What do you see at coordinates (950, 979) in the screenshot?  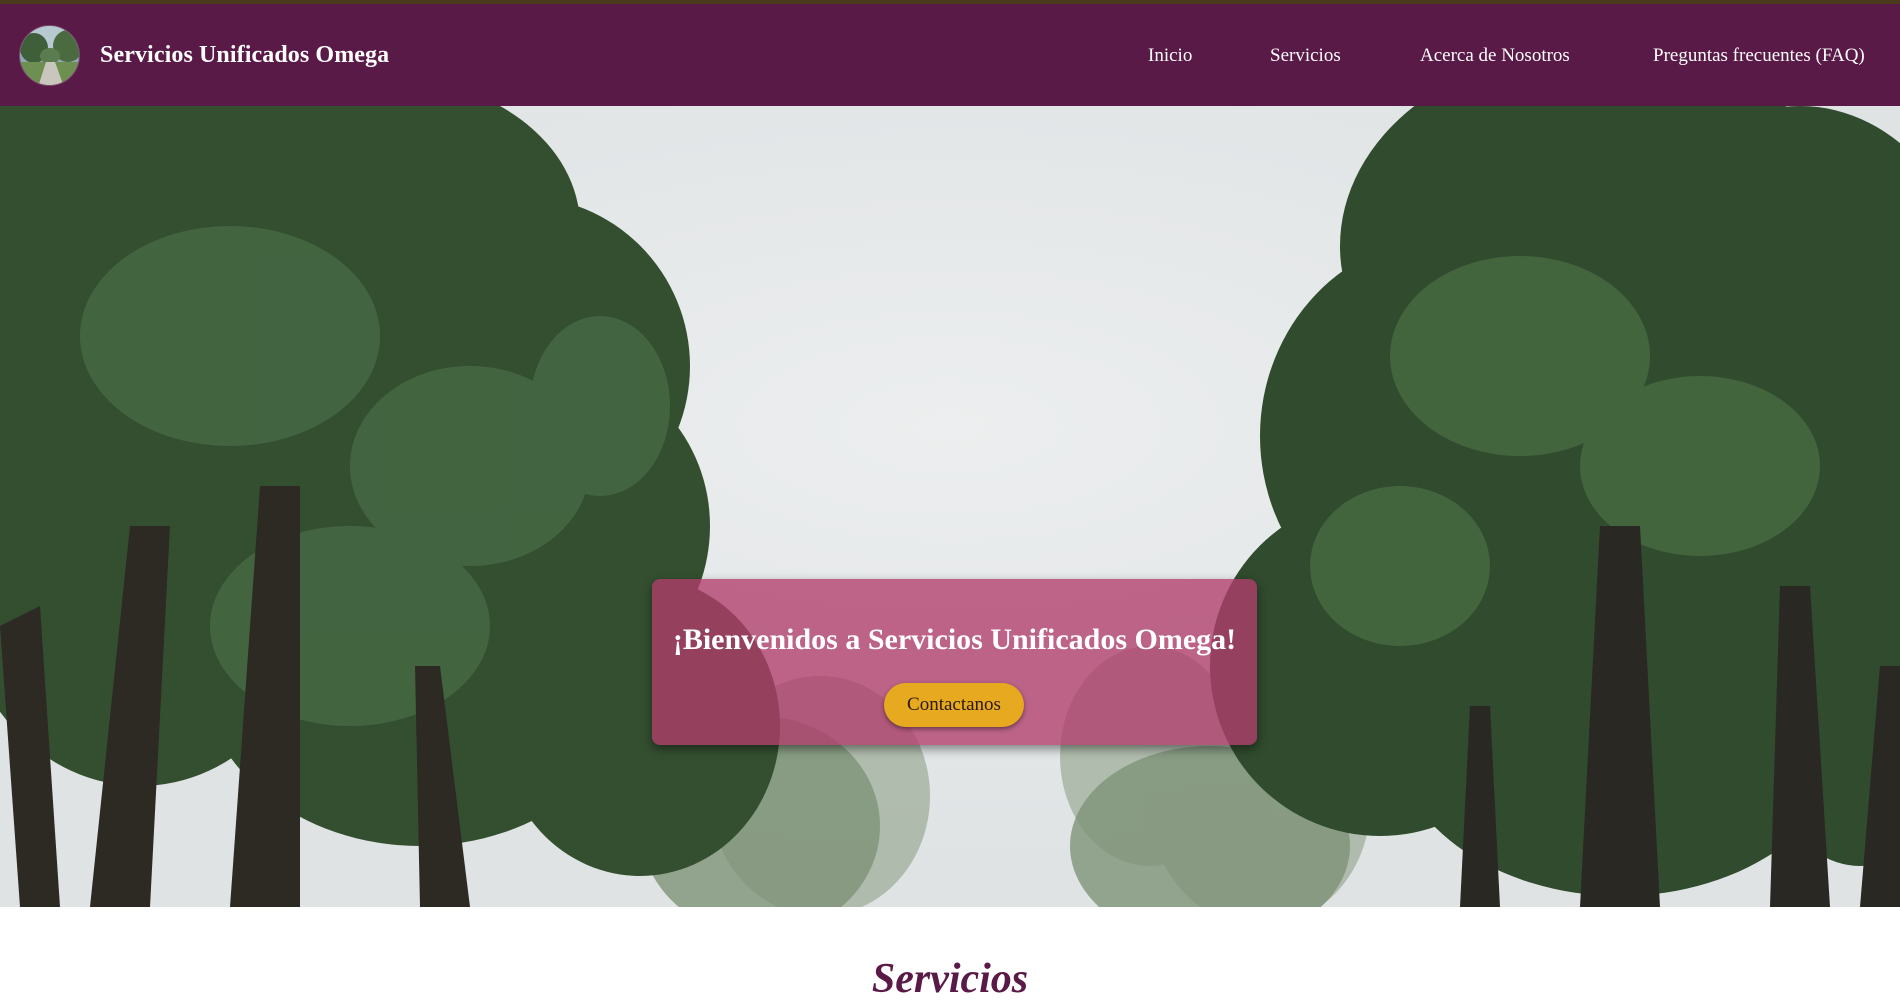 I see `section-title-servicios: Servicios` at bounding box center [950, 979].